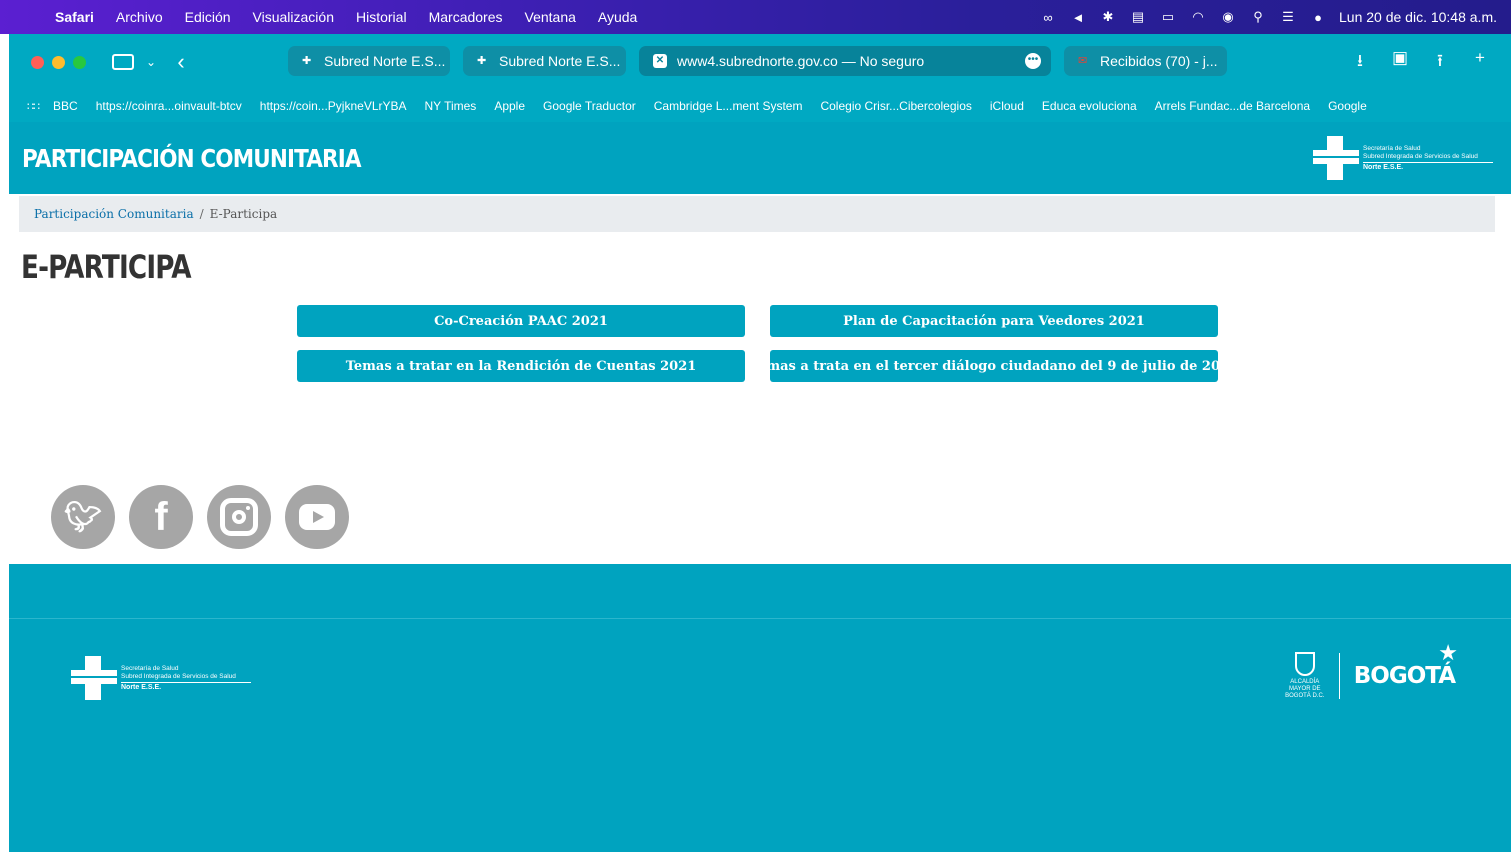 Image resolution: width=1511 pixels, height=852 pixels. What do you see at coordinates (1339, 676) in the screenshot?
I see `logo-divider` at bounding box center [1339, 676].